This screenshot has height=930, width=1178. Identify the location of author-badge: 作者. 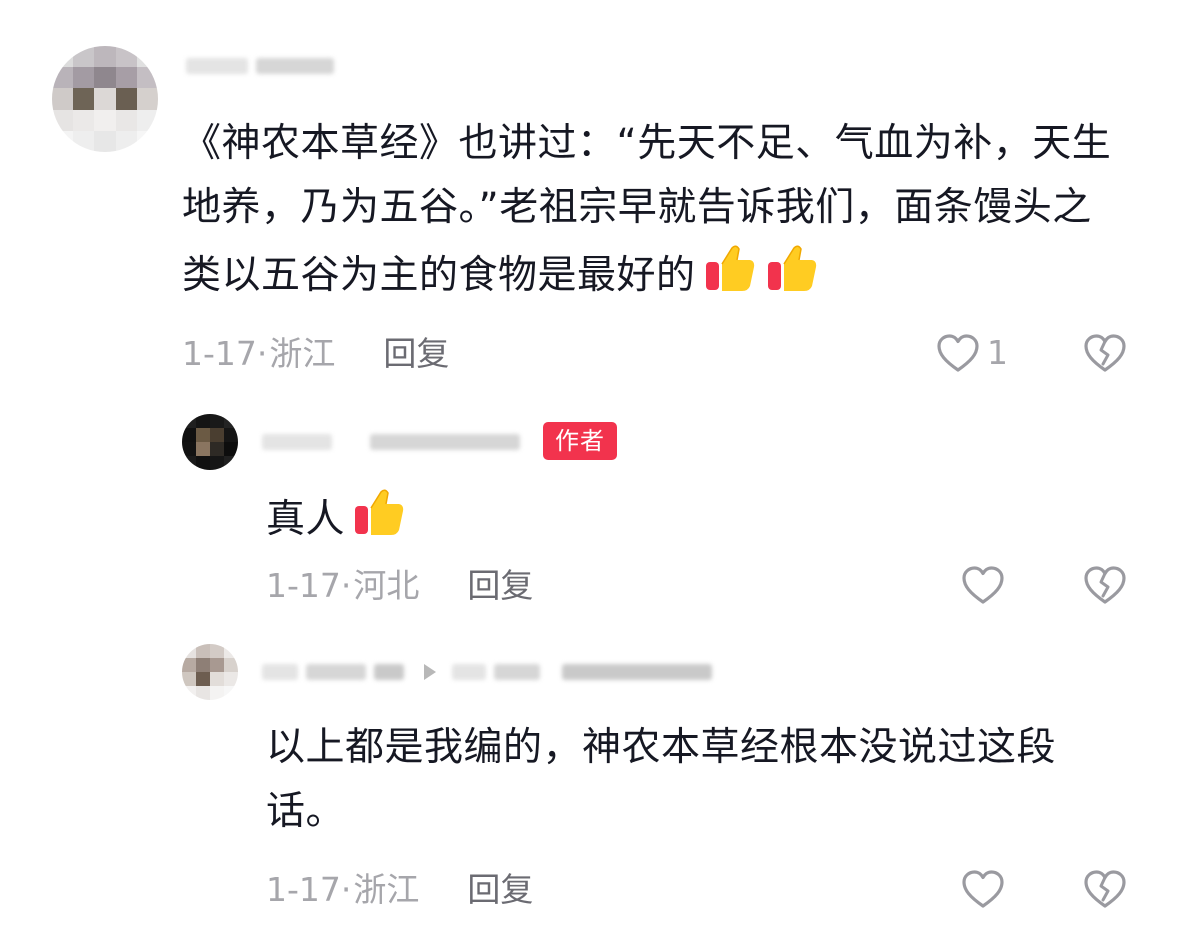
(580, 441).